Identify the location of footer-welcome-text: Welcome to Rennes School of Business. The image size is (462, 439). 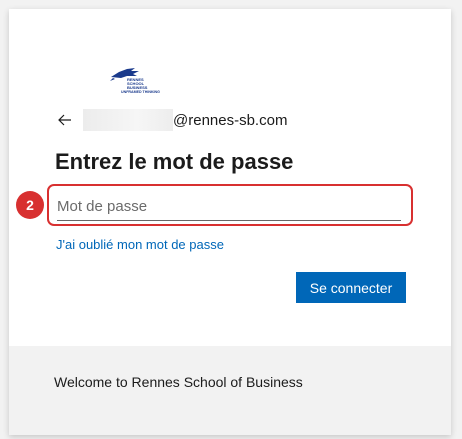
(178, 382).